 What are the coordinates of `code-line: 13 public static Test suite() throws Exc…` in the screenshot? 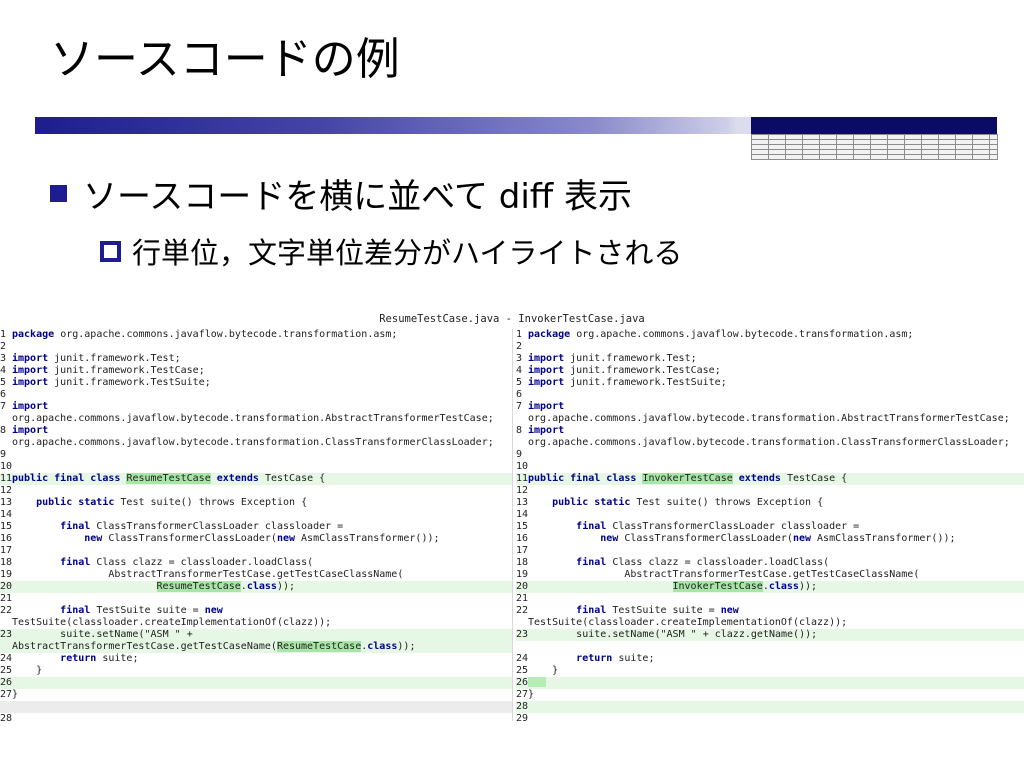 It's located at (256, 503).